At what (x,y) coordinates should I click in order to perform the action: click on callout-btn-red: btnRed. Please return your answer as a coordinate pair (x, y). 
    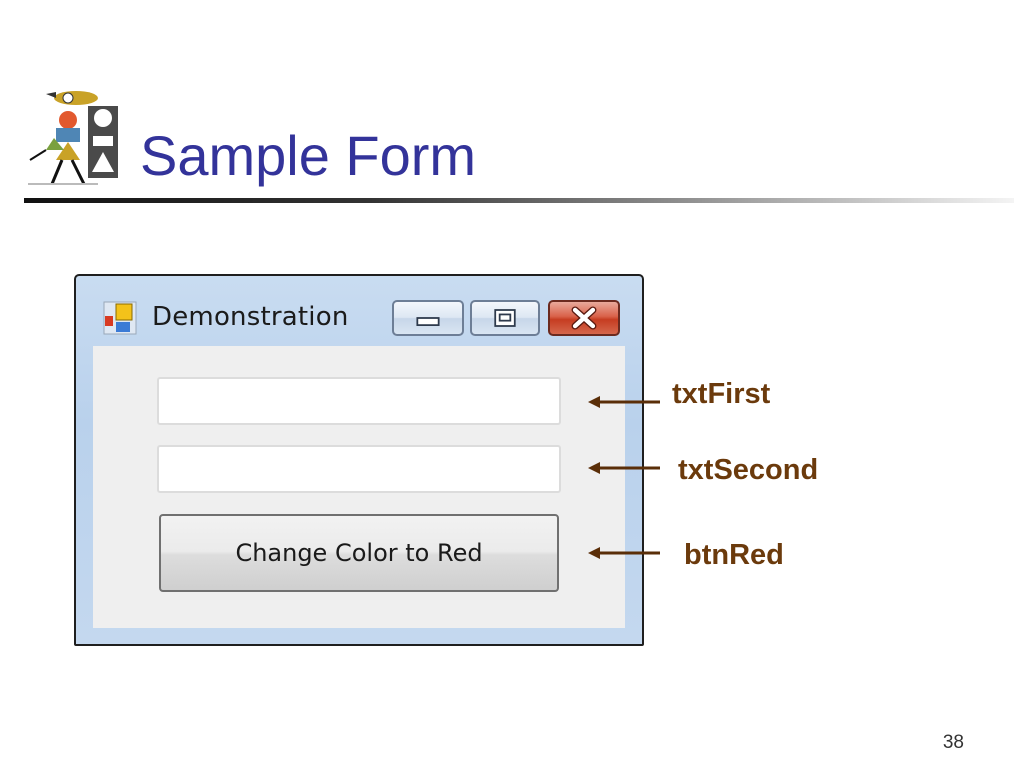
    Looking at the image, I should click on (734, 555).